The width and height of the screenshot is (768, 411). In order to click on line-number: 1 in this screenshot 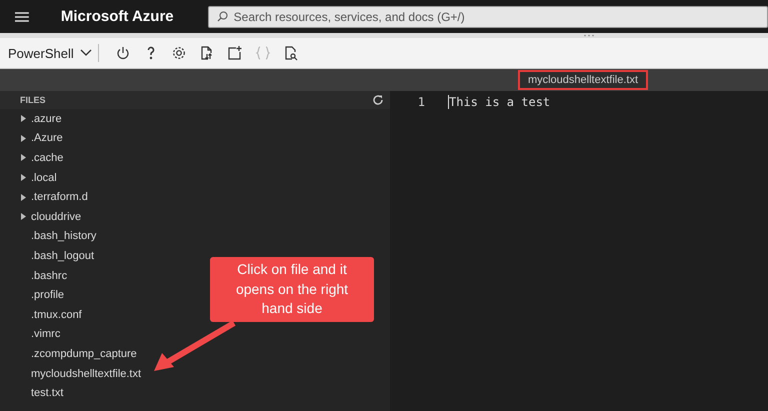, I will do `click(420, 102)`.